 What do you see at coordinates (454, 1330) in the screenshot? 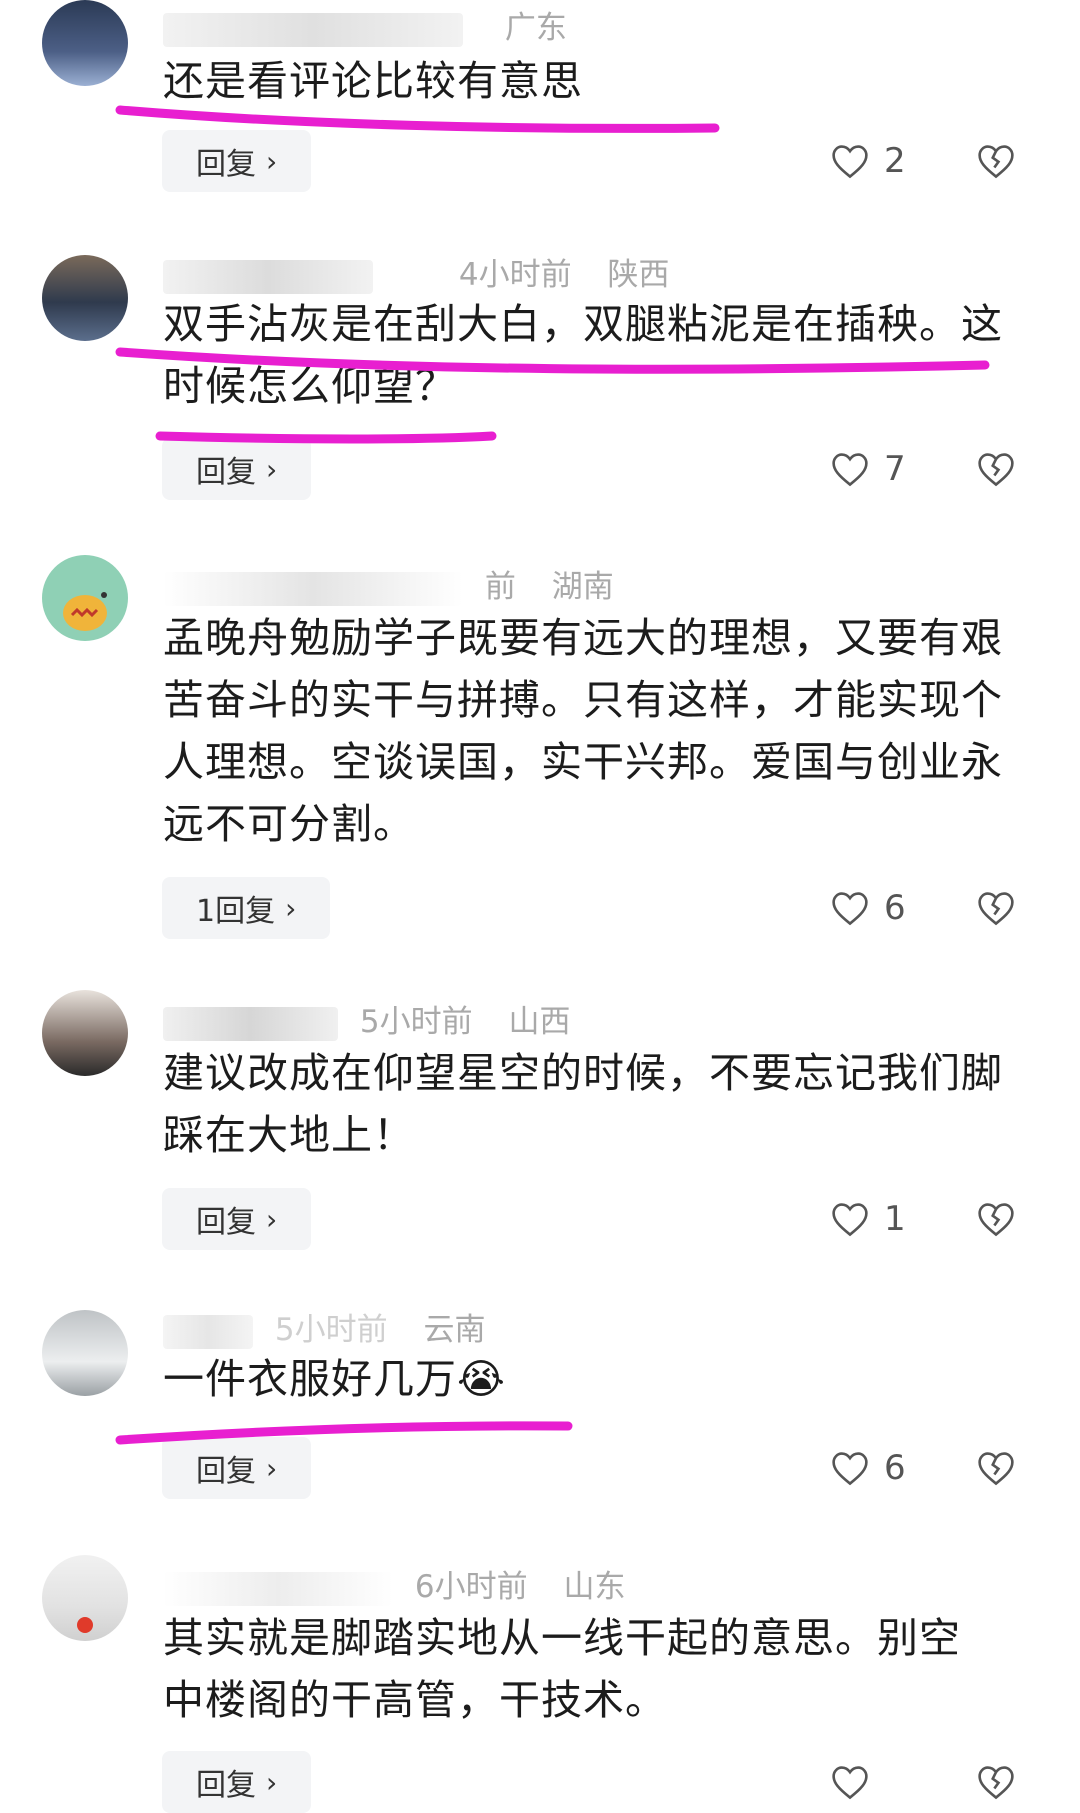
I see `comment-region: 云南` at bounding box center [454, 1330].